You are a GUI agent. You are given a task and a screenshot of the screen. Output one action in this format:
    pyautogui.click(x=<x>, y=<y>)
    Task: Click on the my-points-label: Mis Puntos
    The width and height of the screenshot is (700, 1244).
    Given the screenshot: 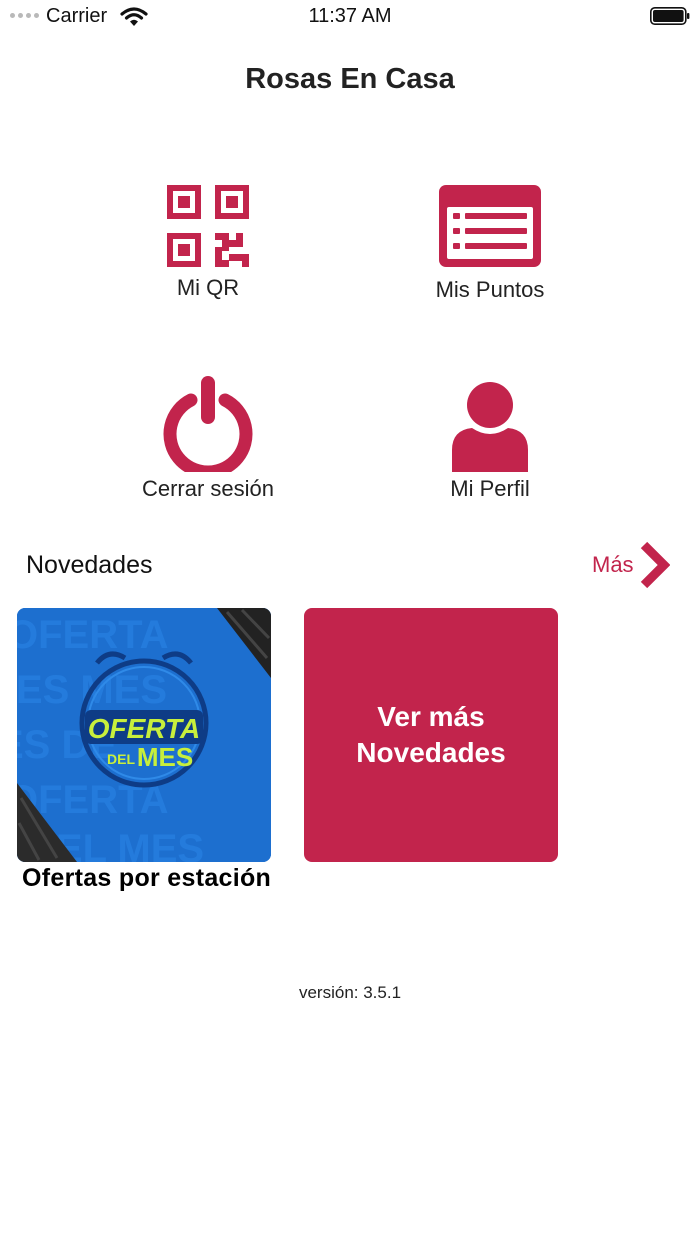 What is the action you would take?
    pyautogui.click(x=490, y=289)
    